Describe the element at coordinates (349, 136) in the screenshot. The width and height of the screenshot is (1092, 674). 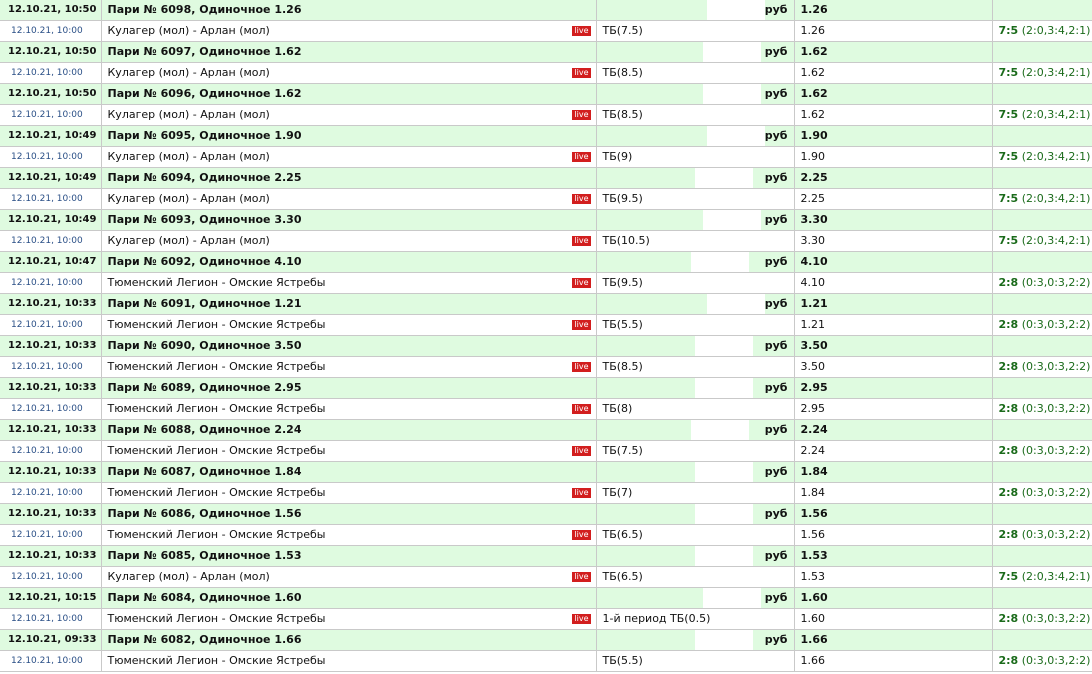
I see `bet-title: Пари № 6095, Одиночное 1.90` at that location.